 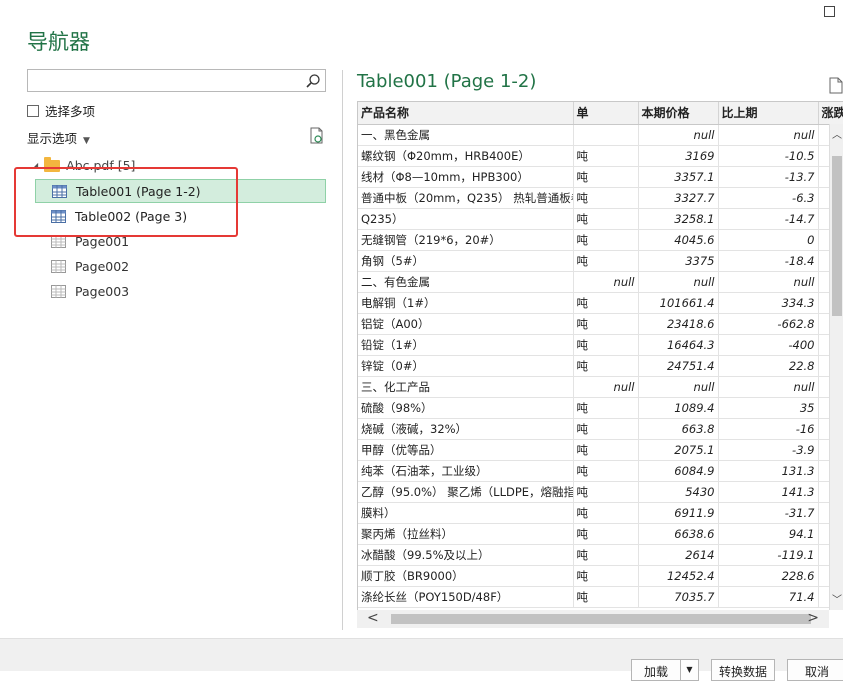 I want to click on table-icon, so click(x=59, y=191).